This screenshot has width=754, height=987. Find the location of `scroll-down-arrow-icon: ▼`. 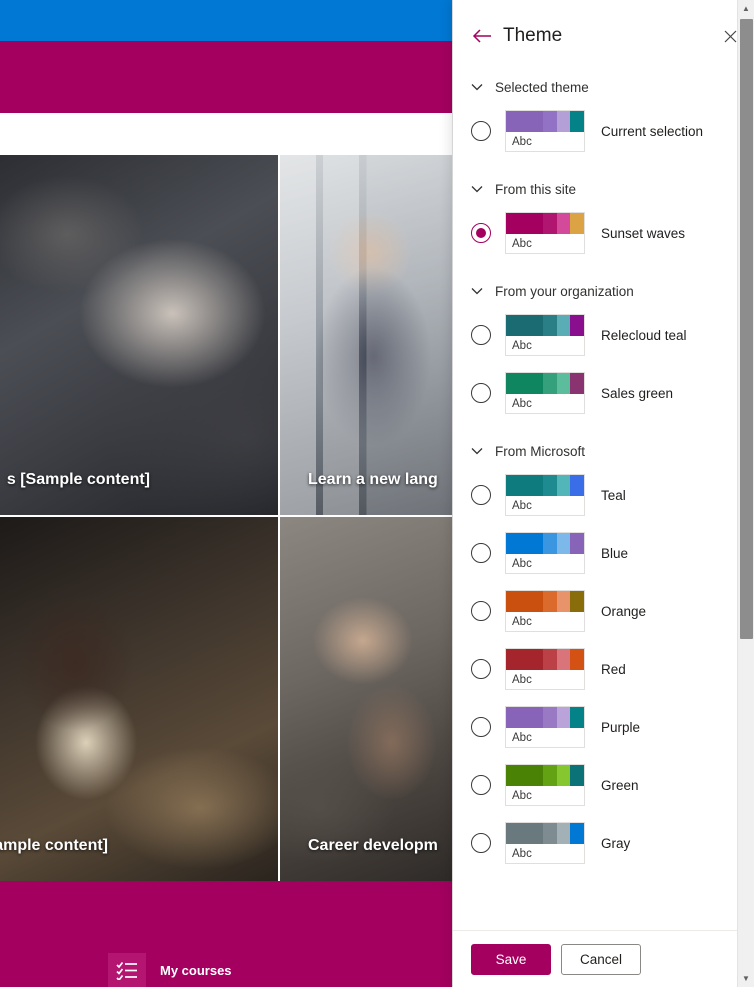

scroll-down-arrow-icon: ▼ is located at coordinates (746, 978).